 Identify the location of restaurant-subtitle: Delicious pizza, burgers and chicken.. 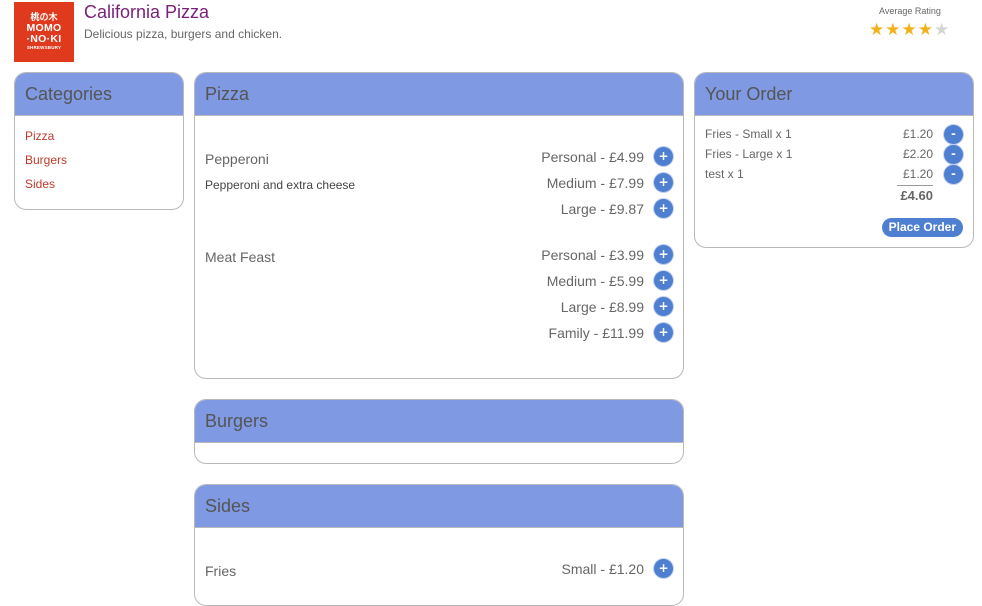
(183, 34).